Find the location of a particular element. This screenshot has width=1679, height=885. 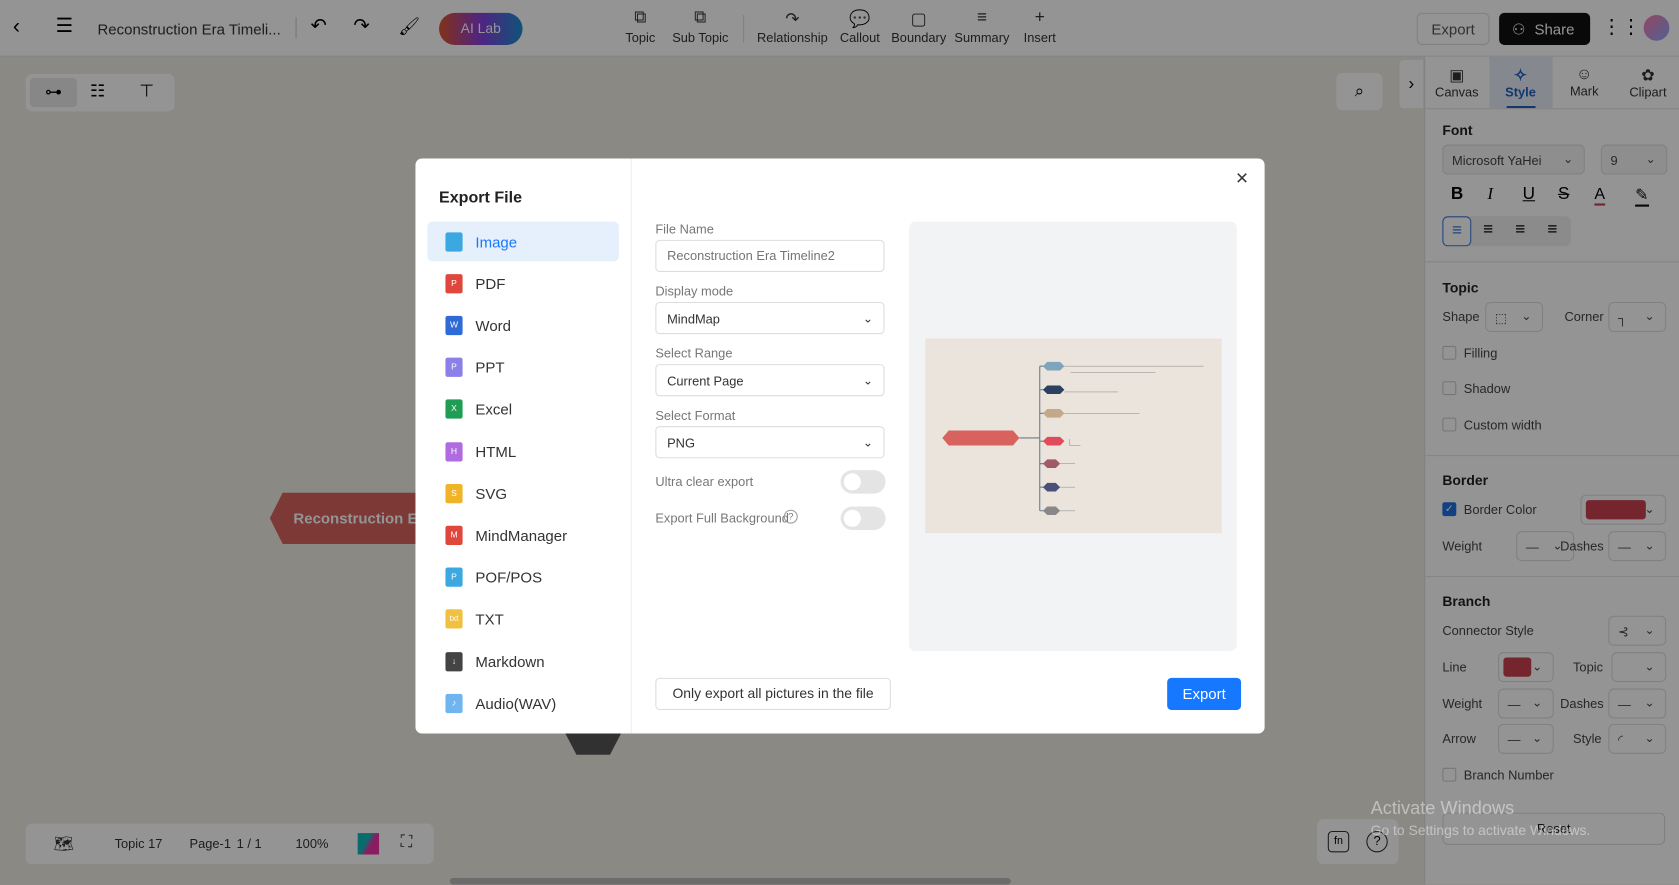

close-icon: × is located at coordinates (1242, 179).